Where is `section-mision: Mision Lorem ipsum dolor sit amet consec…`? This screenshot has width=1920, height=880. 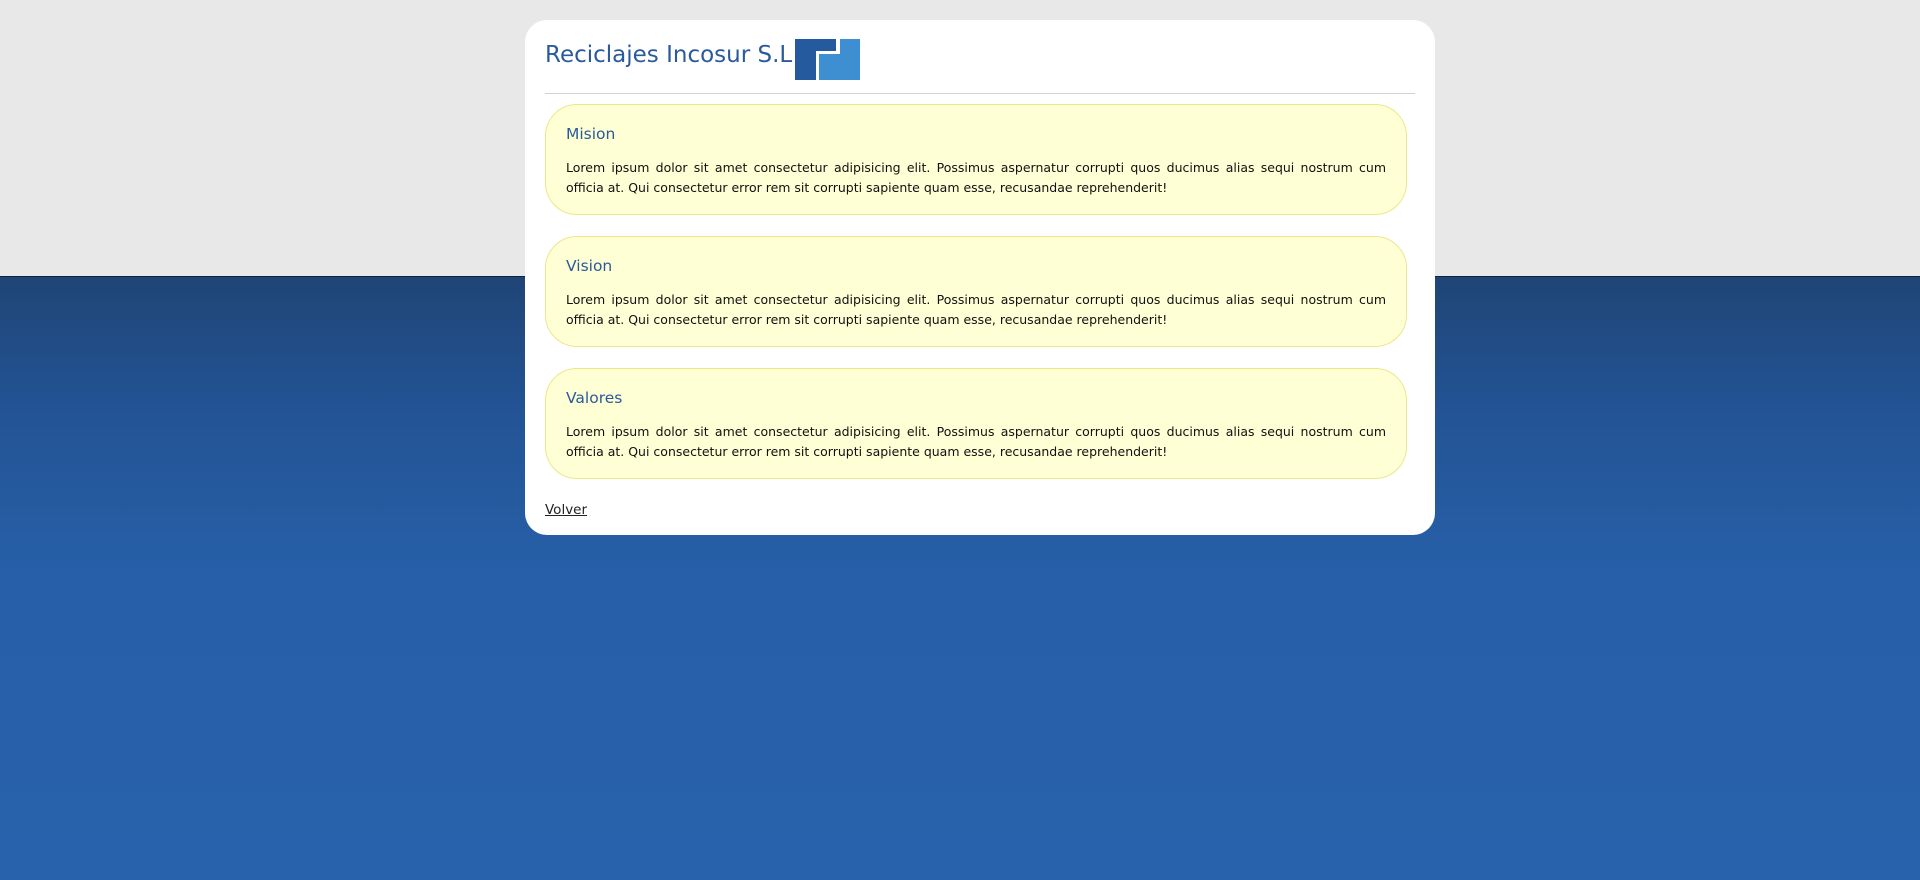 section-mision: Mision Lorem ipsum dolor sit amet consec… is located at coordinates (976, 159).